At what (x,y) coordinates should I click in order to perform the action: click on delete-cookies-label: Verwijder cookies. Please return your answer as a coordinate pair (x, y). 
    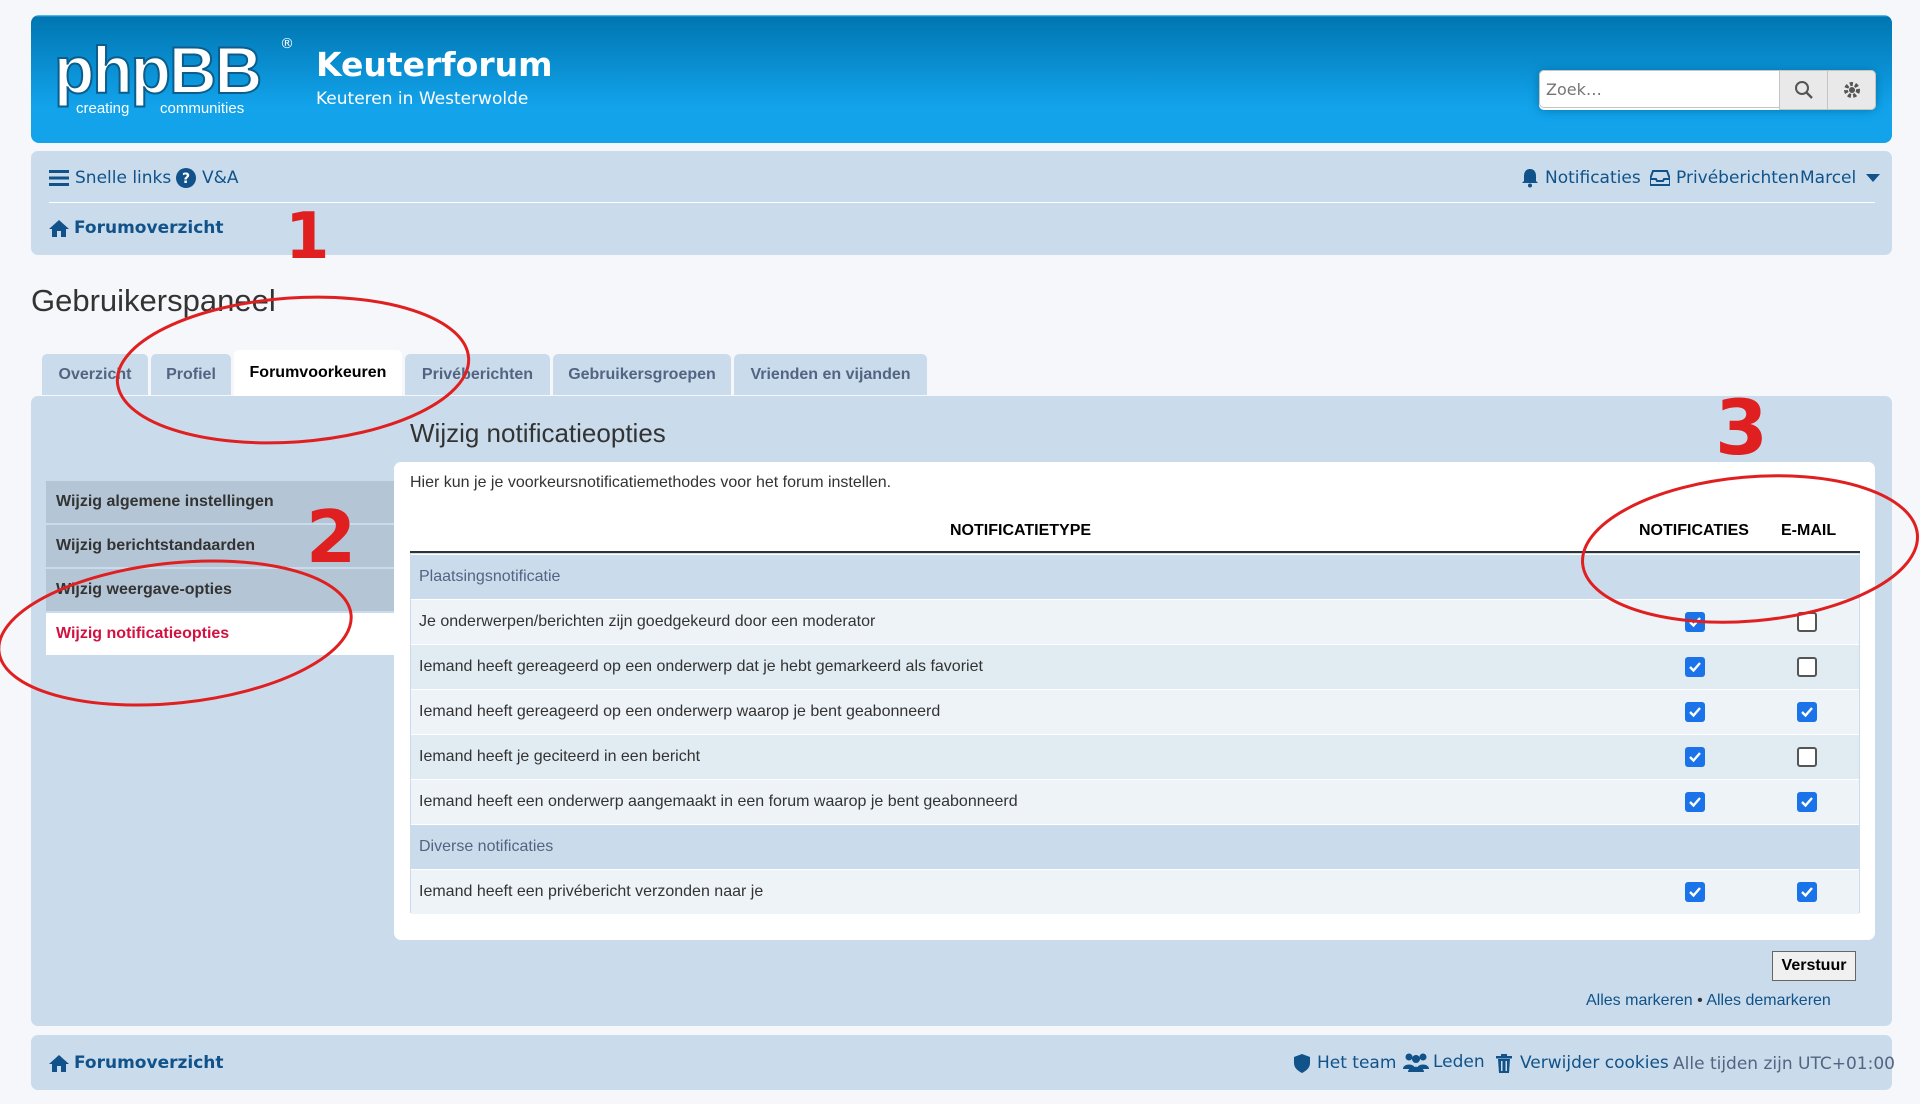
    Looking at the image, I should click on (1594, 1063).